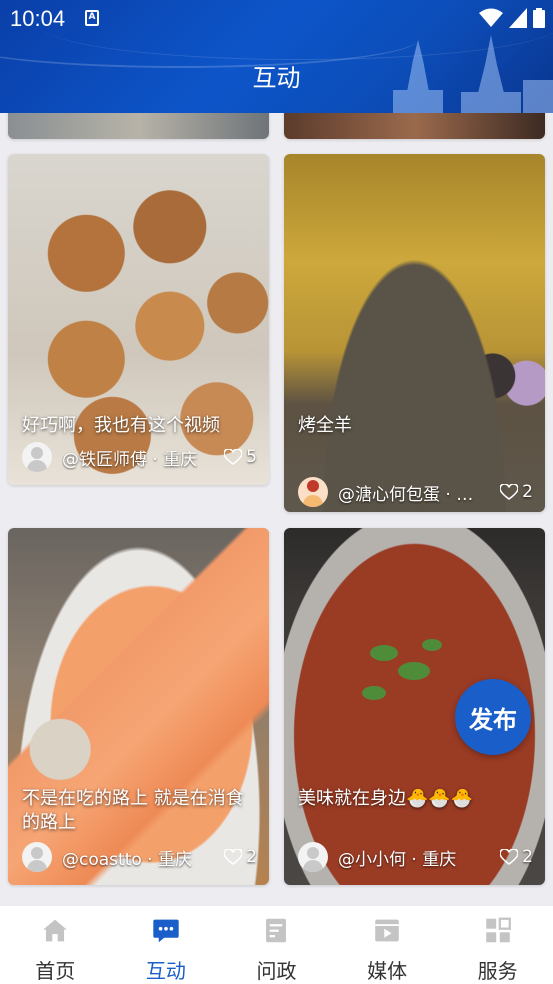  What do you see at coordinates (387, 930) in the screenshot?
I see `video-icon` at bounding box center [387, 930].